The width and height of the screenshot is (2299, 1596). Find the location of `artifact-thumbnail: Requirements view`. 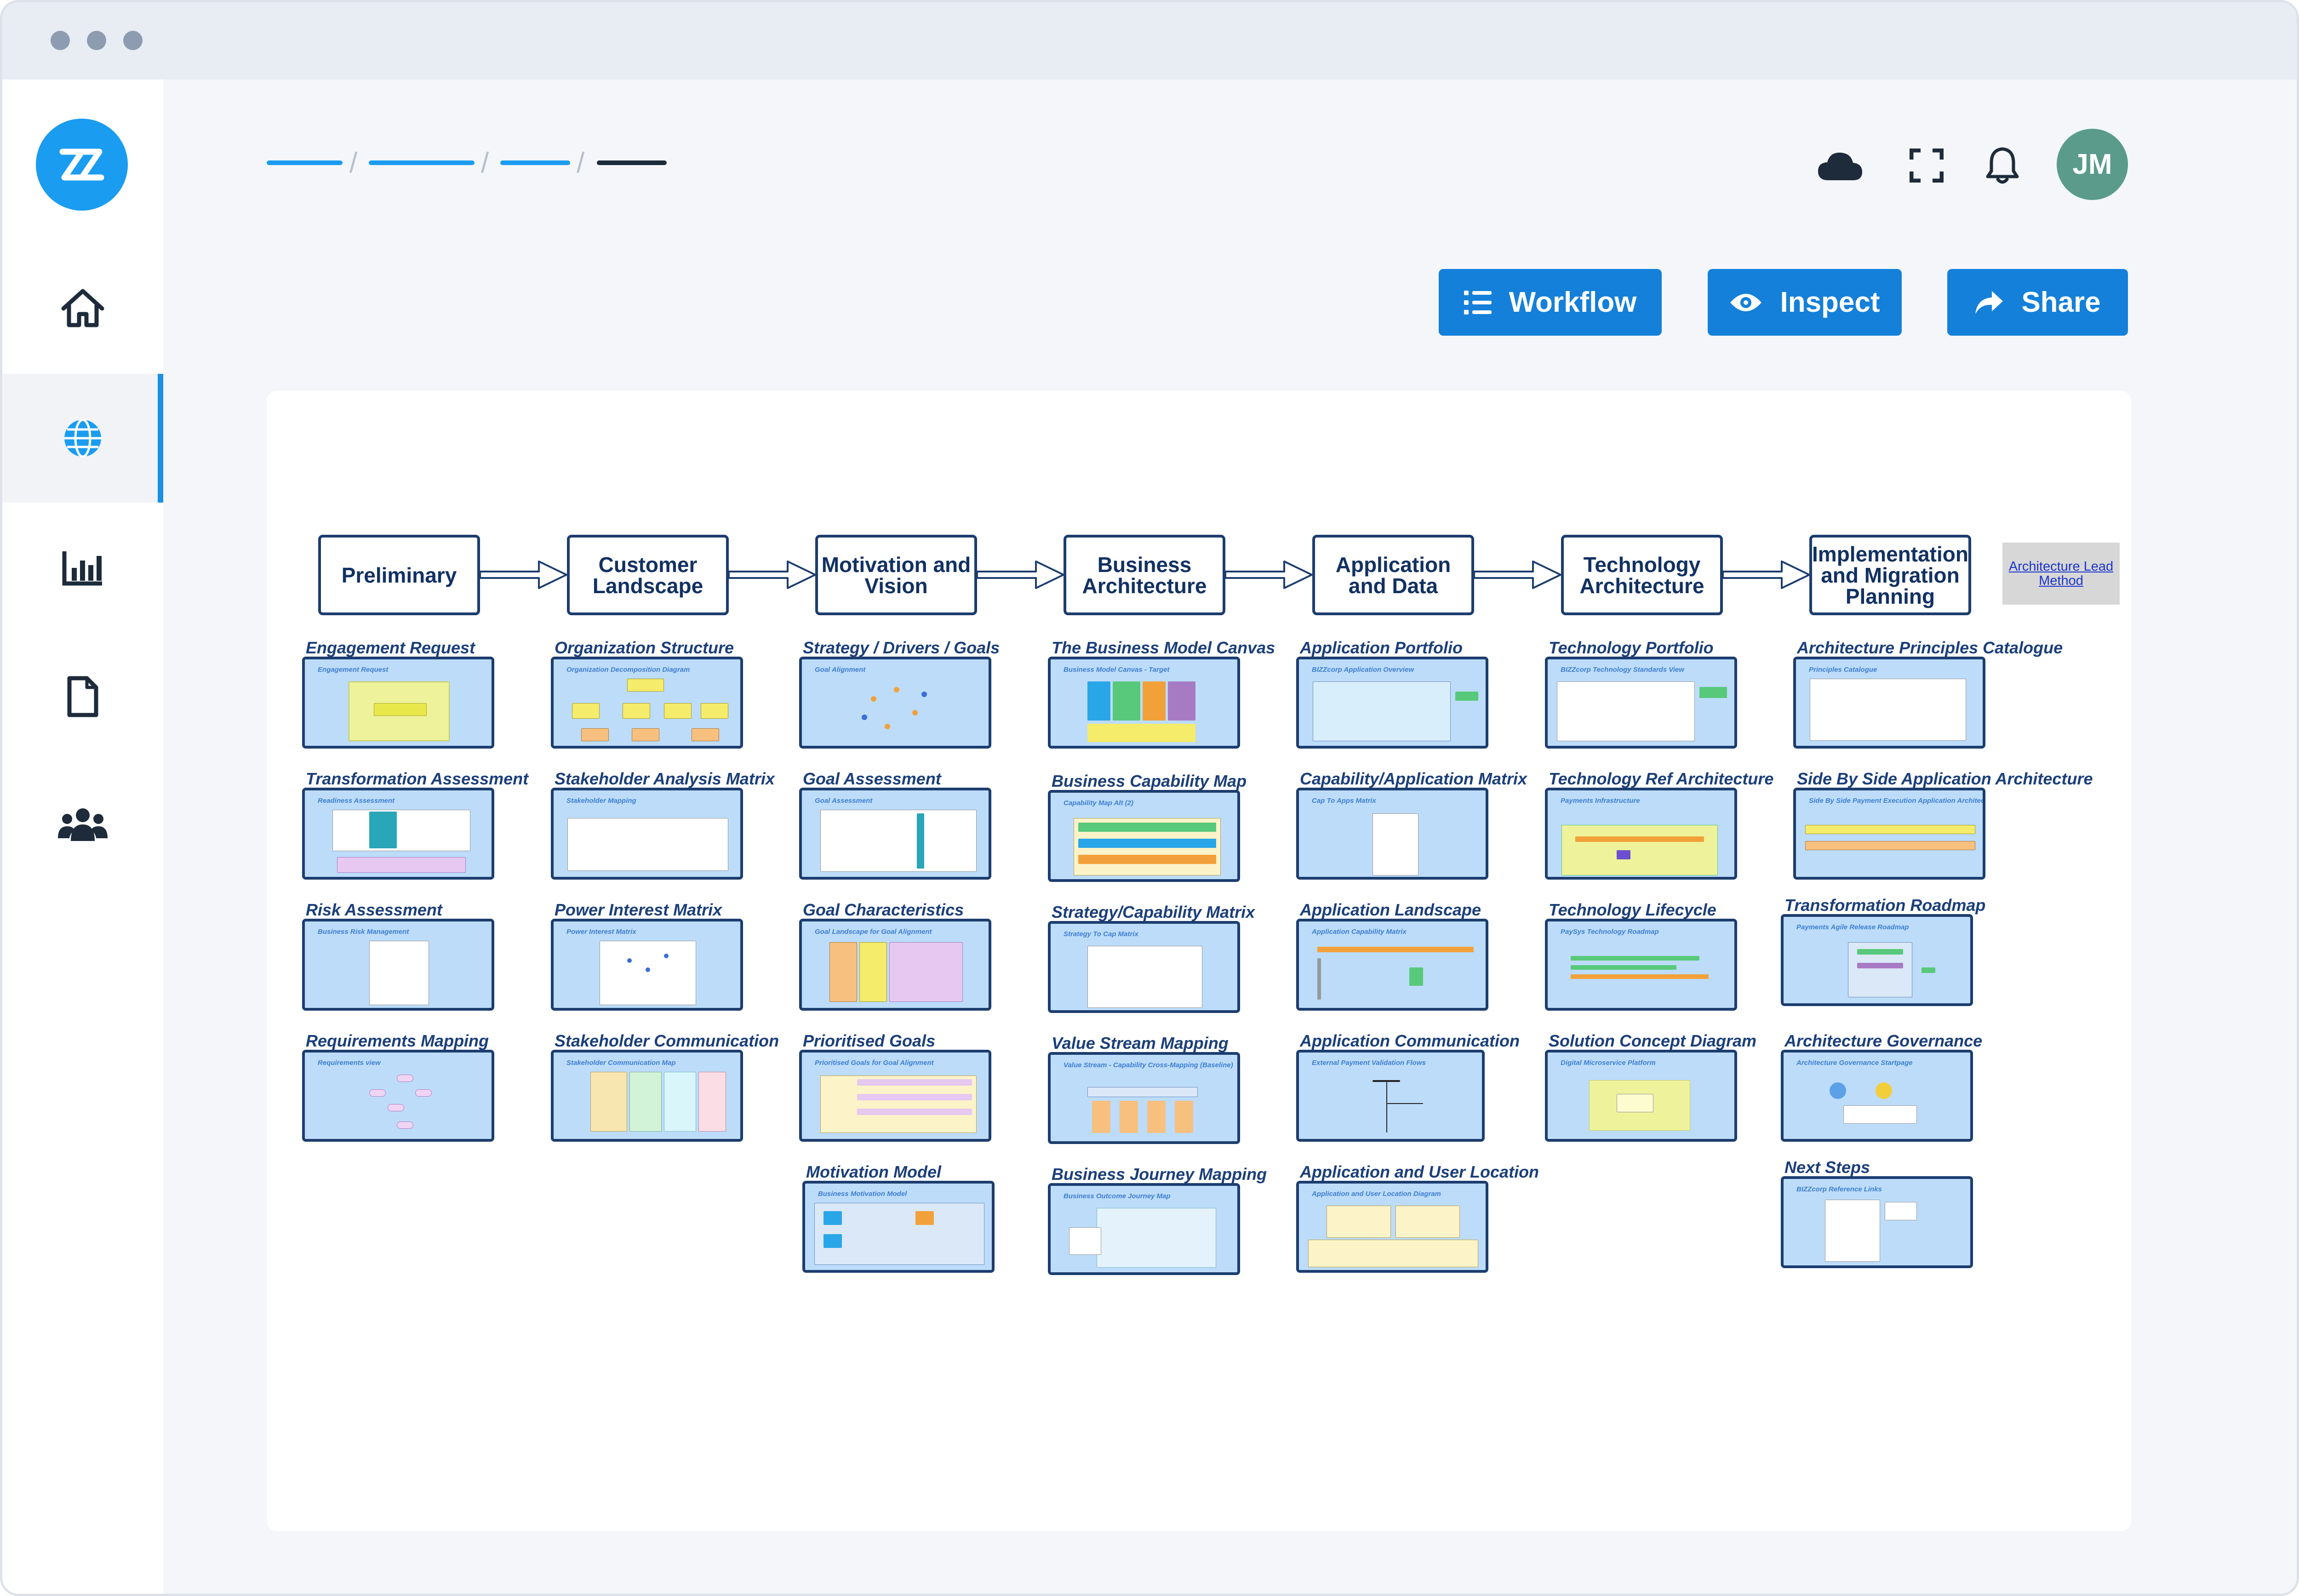

artifact-thumbnail: Requirements view is located at coordinates (398, 1096).